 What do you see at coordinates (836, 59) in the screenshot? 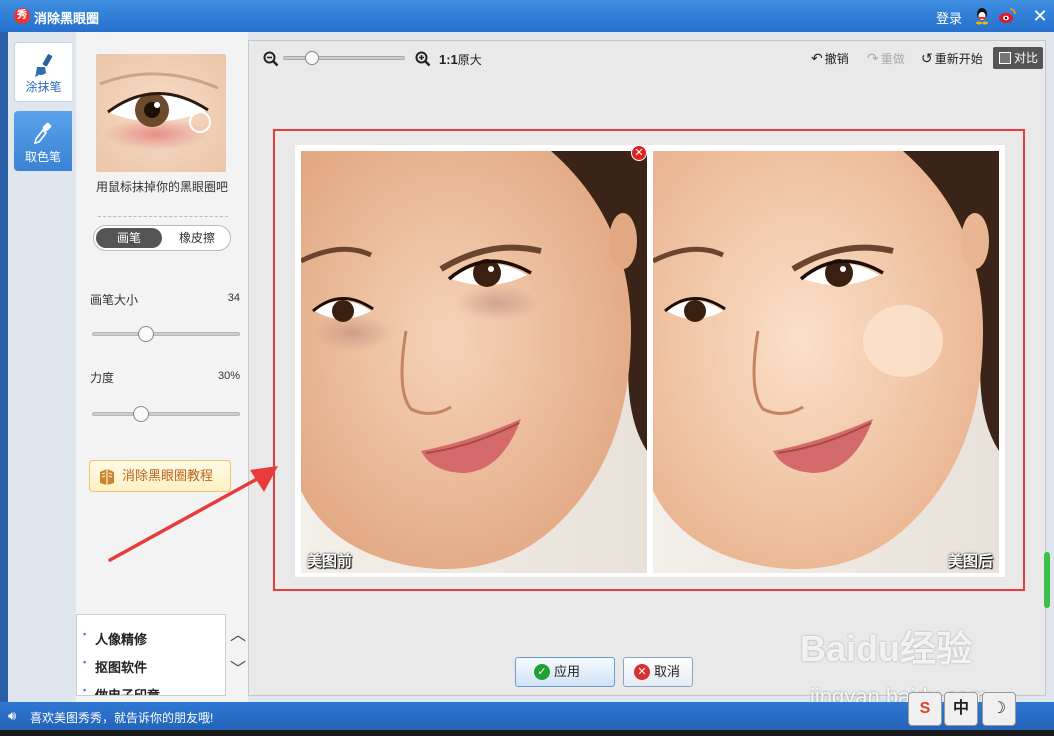
I see `undo-label: 撤销` at bounding box center [836, 59].